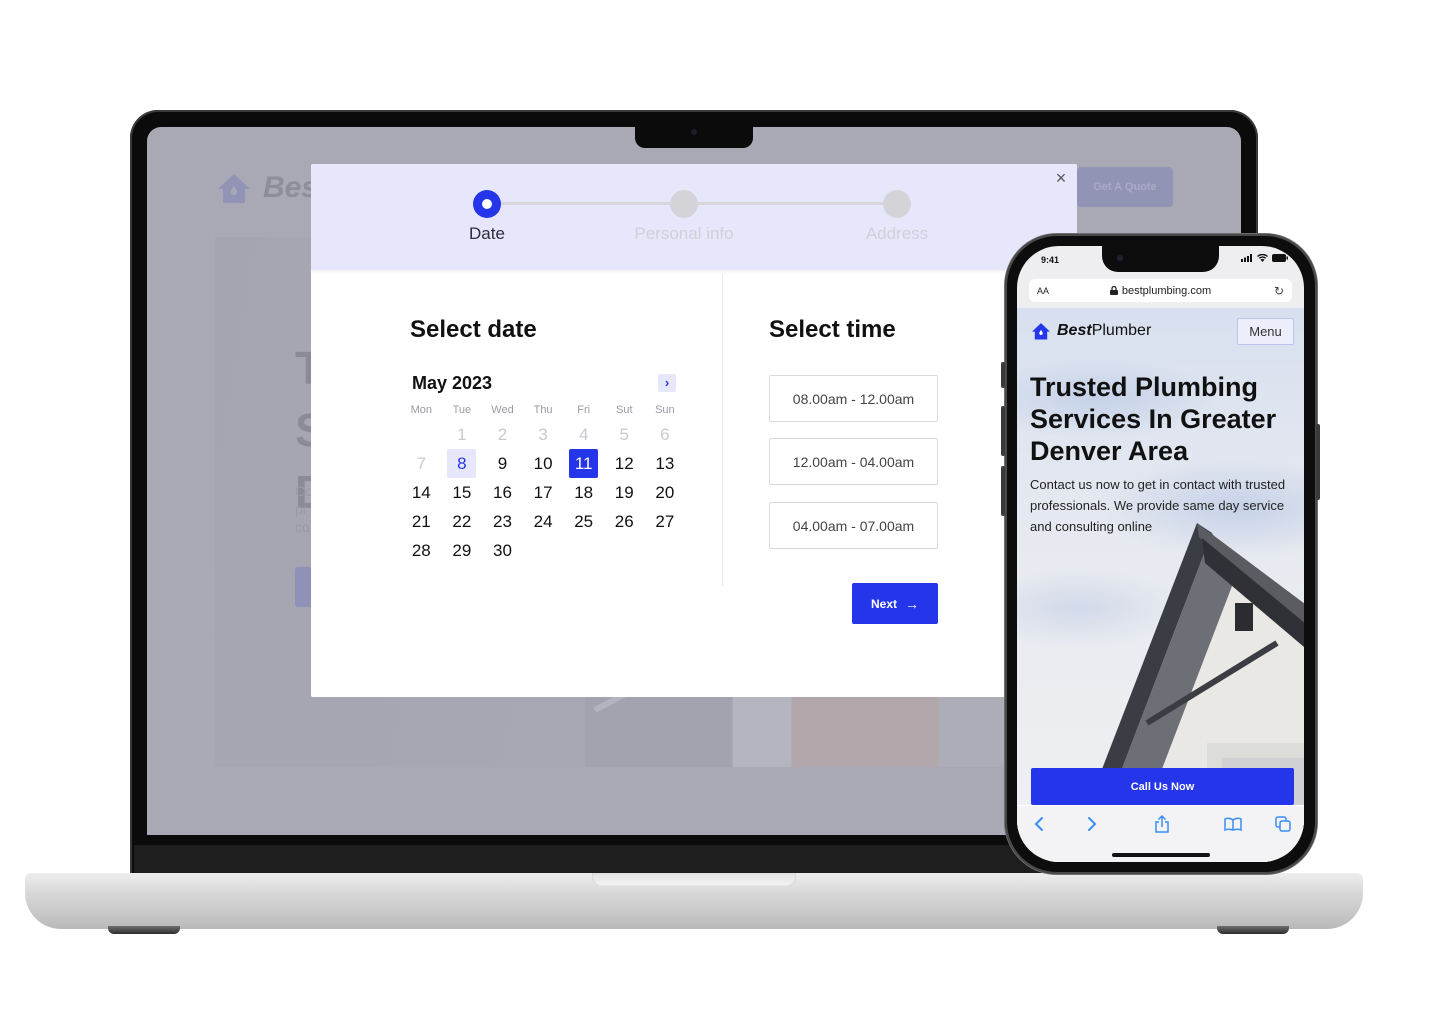 This screenshot has height=1024, width=1440. Describe the element at coordinates (1061, 178) in the screenshot. I see `close-icon: ×` at that location.